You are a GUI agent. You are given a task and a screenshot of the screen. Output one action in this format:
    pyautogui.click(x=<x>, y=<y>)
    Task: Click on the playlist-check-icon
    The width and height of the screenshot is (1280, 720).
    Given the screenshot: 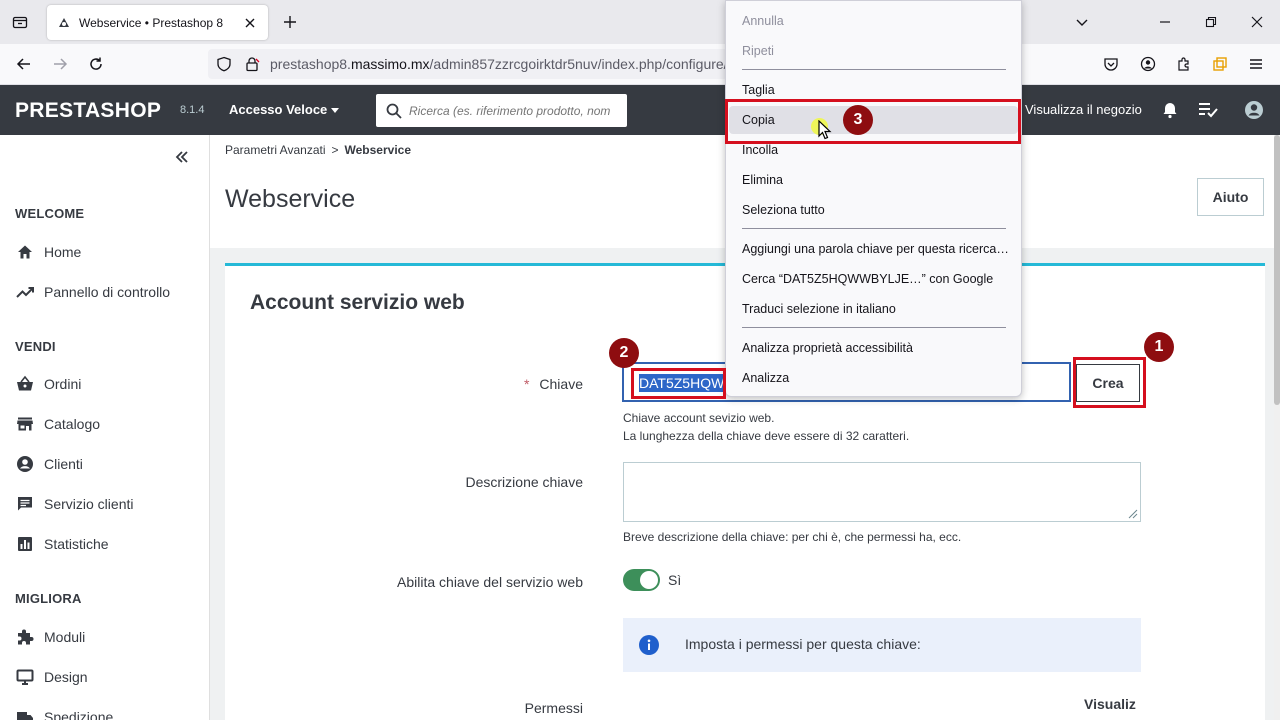 What is the action you would take?
    pyautogui.click(x=1208, y=110)
    